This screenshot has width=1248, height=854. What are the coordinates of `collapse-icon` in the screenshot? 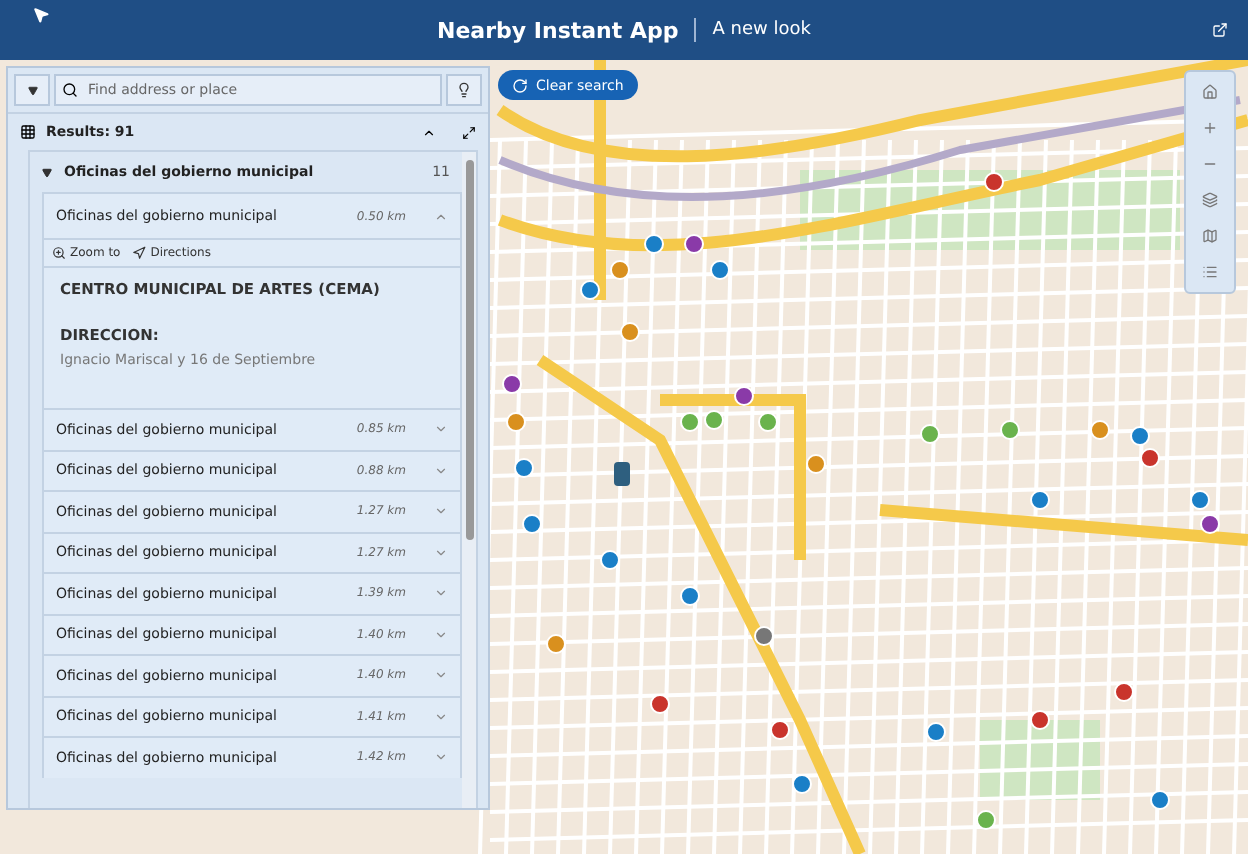 It's located at (429, 132).